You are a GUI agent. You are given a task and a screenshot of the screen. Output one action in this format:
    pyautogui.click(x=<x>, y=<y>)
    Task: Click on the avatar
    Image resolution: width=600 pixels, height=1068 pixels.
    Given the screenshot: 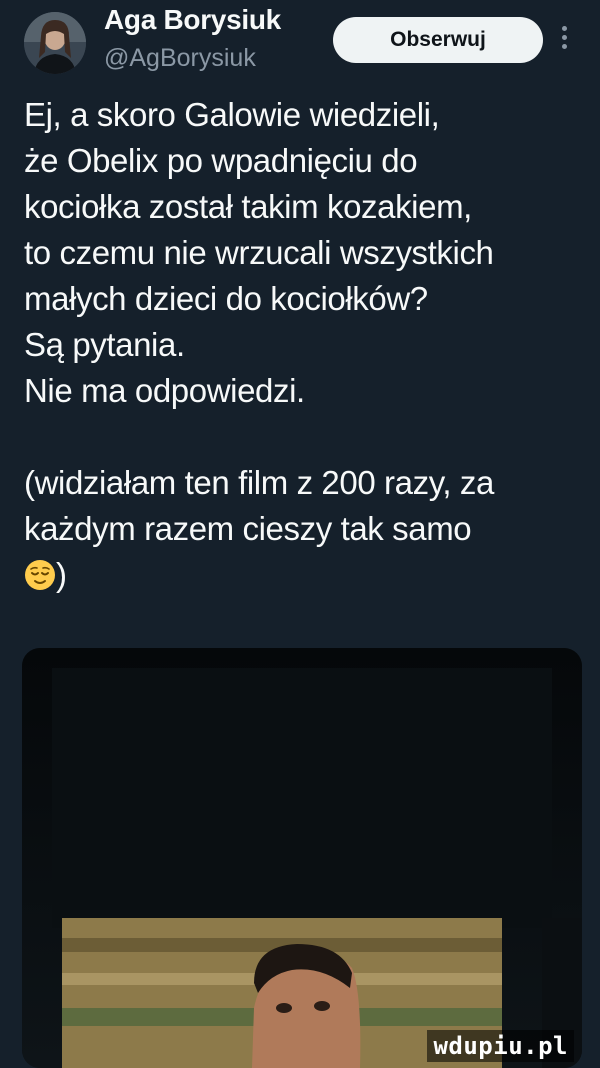 What is the action you would take?
    pyautogui.click(x=55, y=43)
    